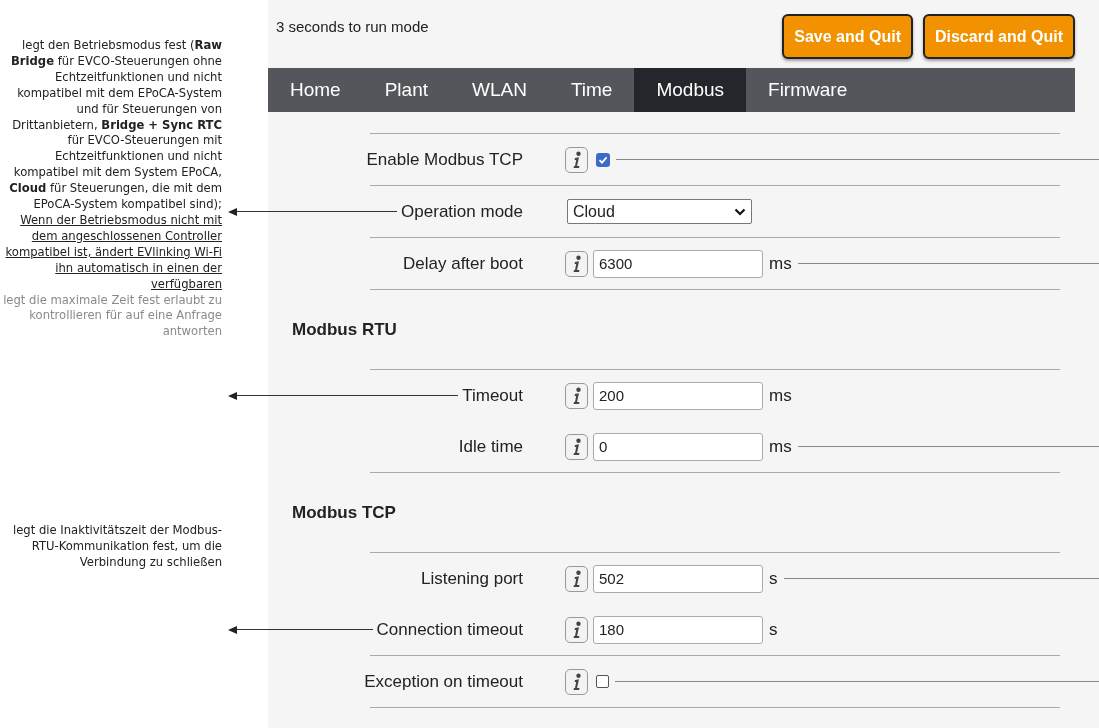 The height and width of the screenshot is (728, 1099). Describe the element at coordinates (491, 446) in the screenshot. I see `field-label: Idle time` at that location.